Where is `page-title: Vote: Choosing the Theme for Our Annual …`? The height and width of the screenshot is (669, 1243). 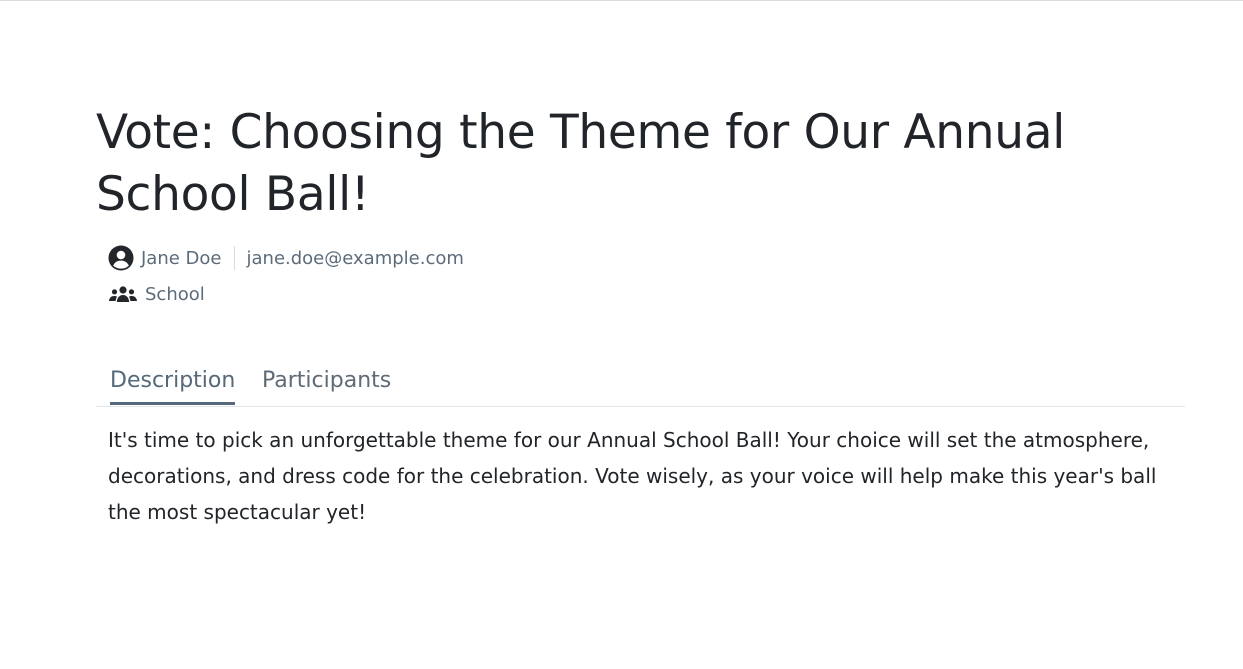
page-title: Vote: Choosing the Theme for Our Annual … is located at coordinates (581, 163).